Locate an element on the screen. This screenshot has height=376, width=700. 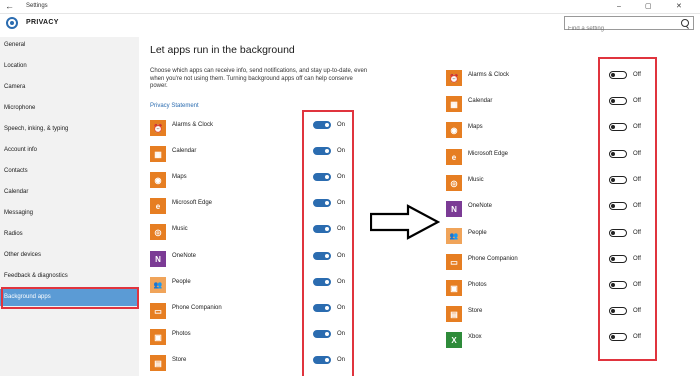
title-bar: ← Settings – ▢ ✕ is located at coordinates (350, 7).